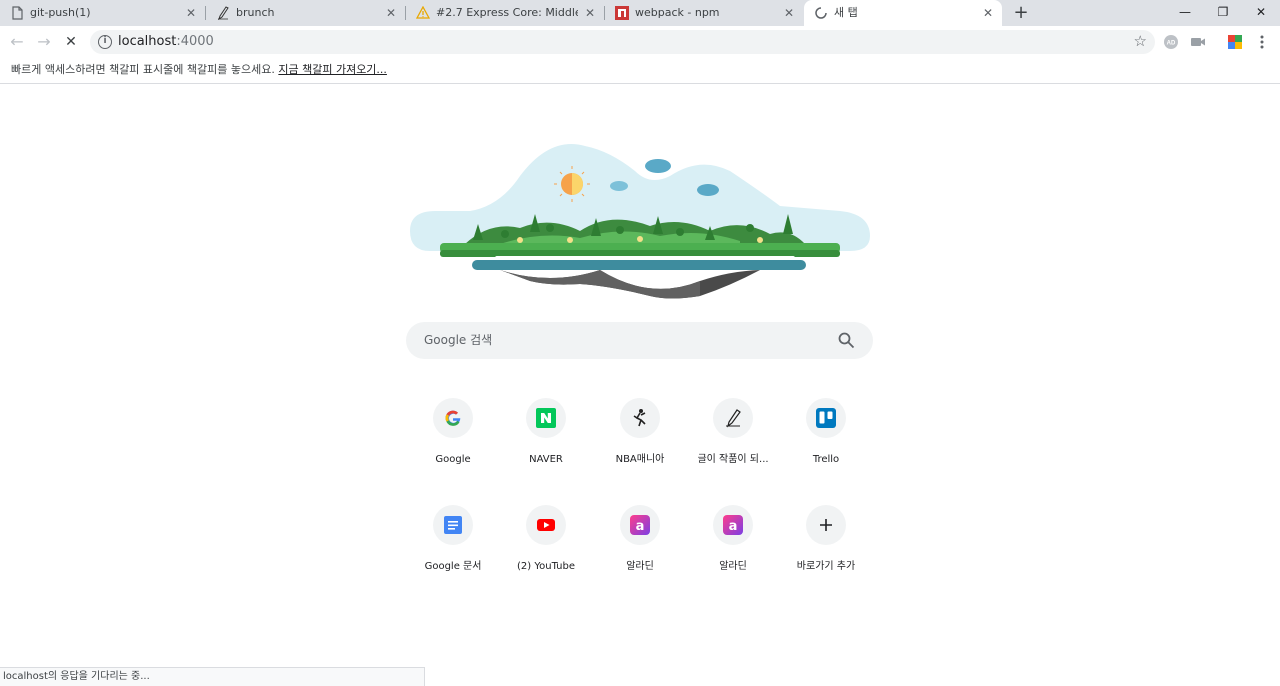 The width and height of the screenshot is (1280, 686). I want to click on forward-button: →, so click(44, 42).